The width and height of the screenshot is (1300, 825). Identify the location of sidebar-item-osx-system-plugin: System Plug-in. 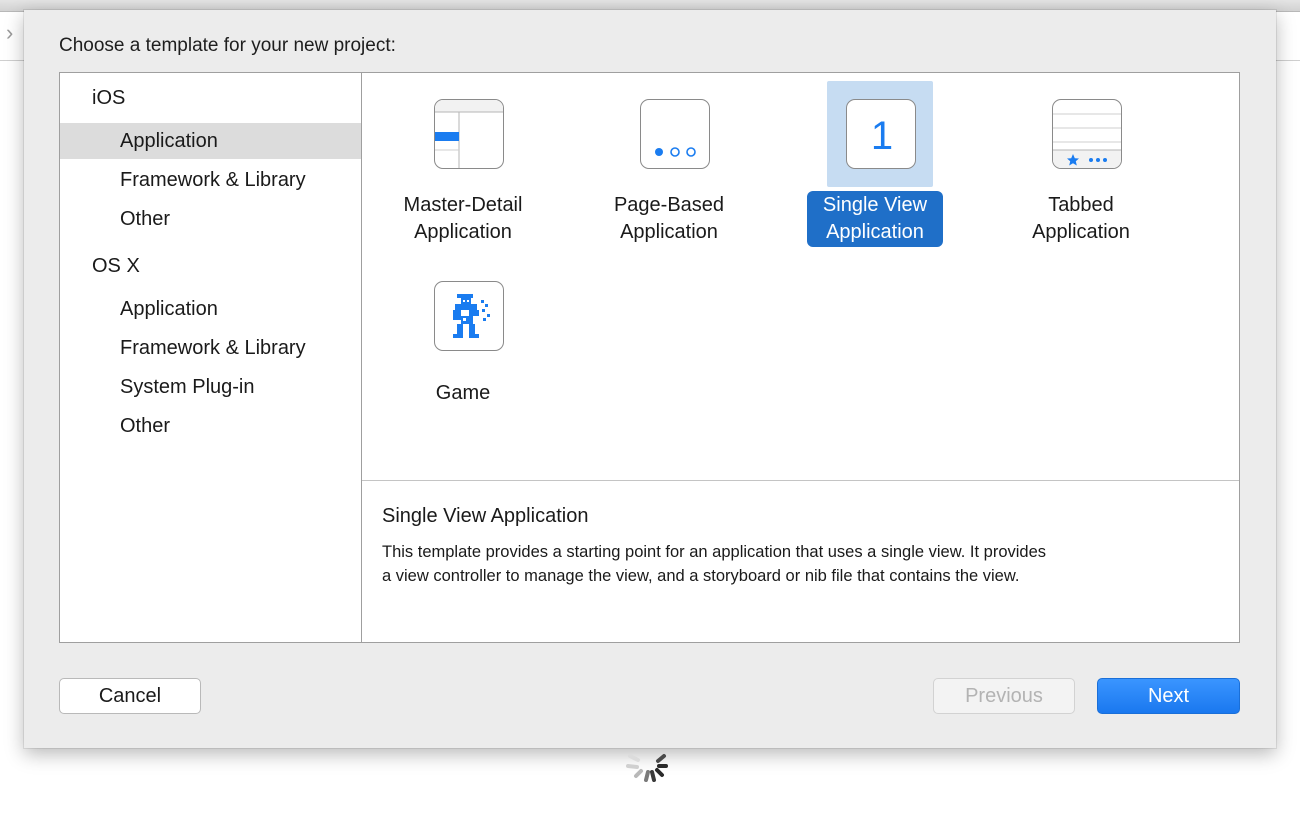
(210, 387).